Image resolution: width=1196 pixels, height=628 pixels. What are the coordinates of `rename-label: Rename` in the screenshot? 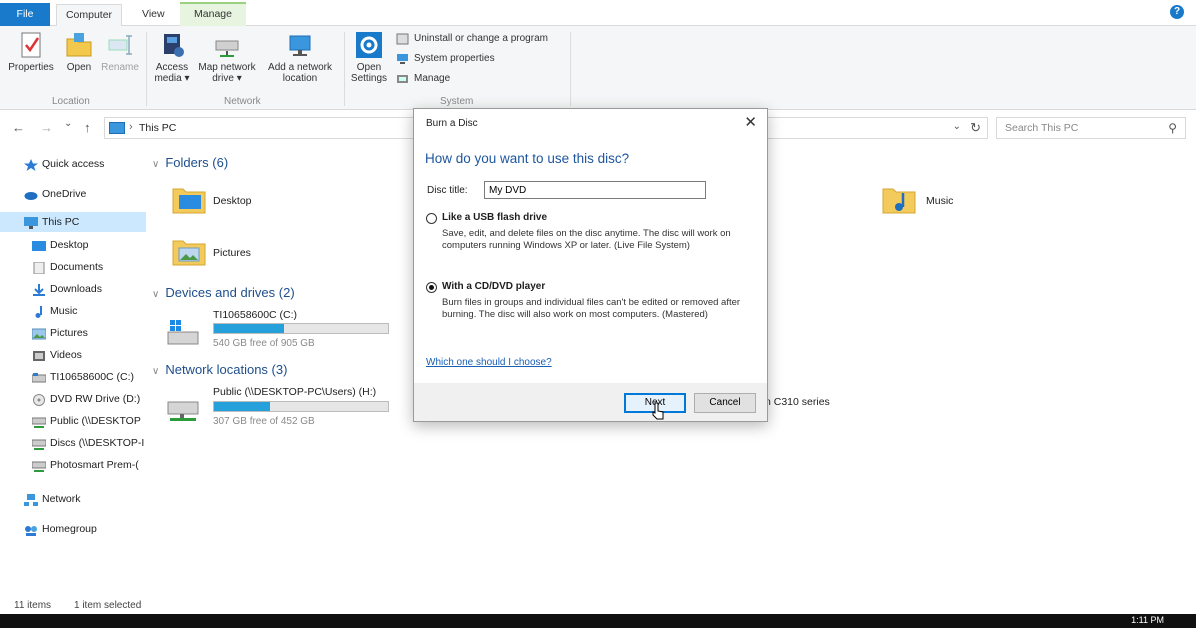 It's located at (120, 67).